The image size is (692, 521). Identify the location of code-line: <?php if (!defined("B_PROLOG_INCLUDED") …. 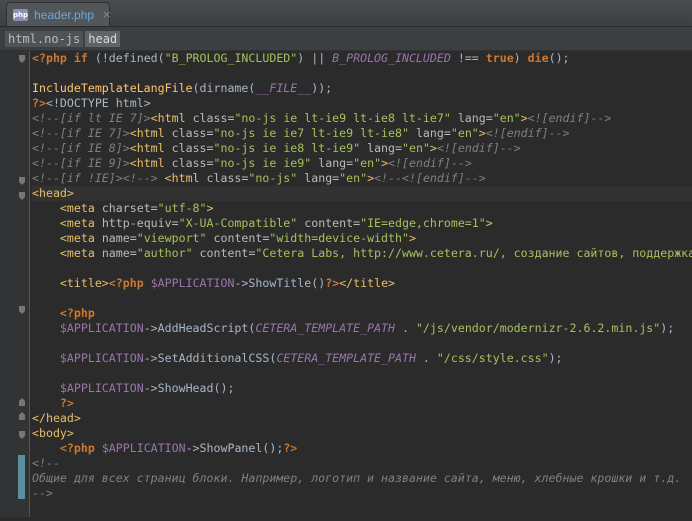
(362, 58).